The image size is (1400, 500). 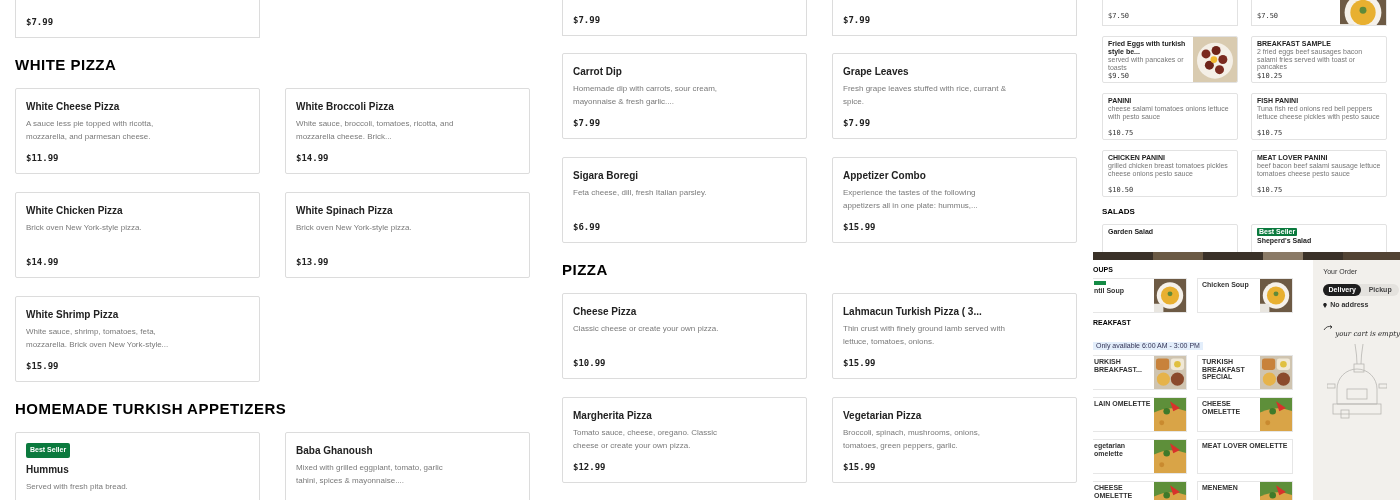 I want to click on item-description: Tomato sauce, cheese, oregano. Classic cheese or create your own pizza., so click(x=646, y=439).